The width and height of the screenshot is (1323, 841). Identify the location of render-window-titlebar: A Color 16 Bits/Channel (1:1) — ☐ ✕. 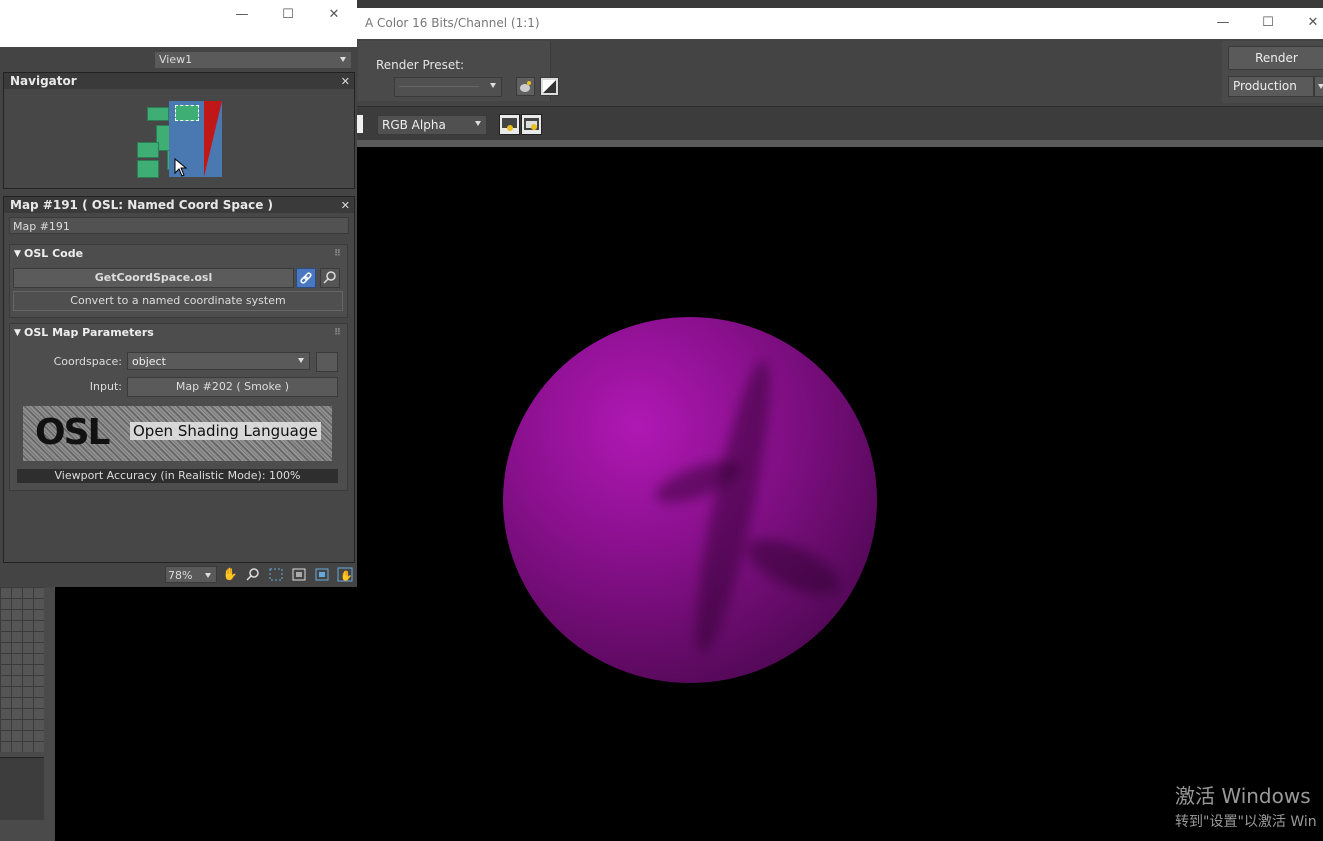
(831, 23).